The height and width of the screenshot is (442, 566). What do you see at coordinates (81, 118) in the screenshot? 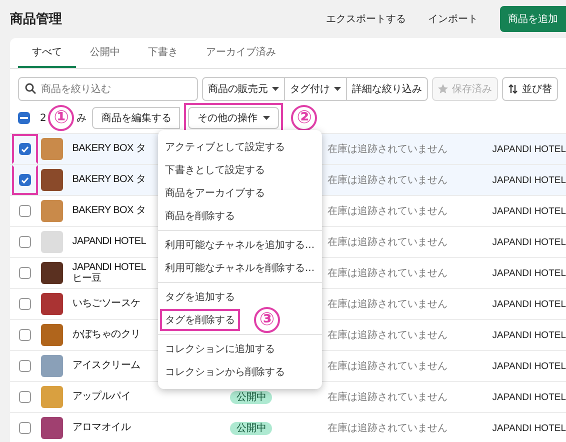
I see `selected-count-suffix: み` at bounding box center [81, 118].